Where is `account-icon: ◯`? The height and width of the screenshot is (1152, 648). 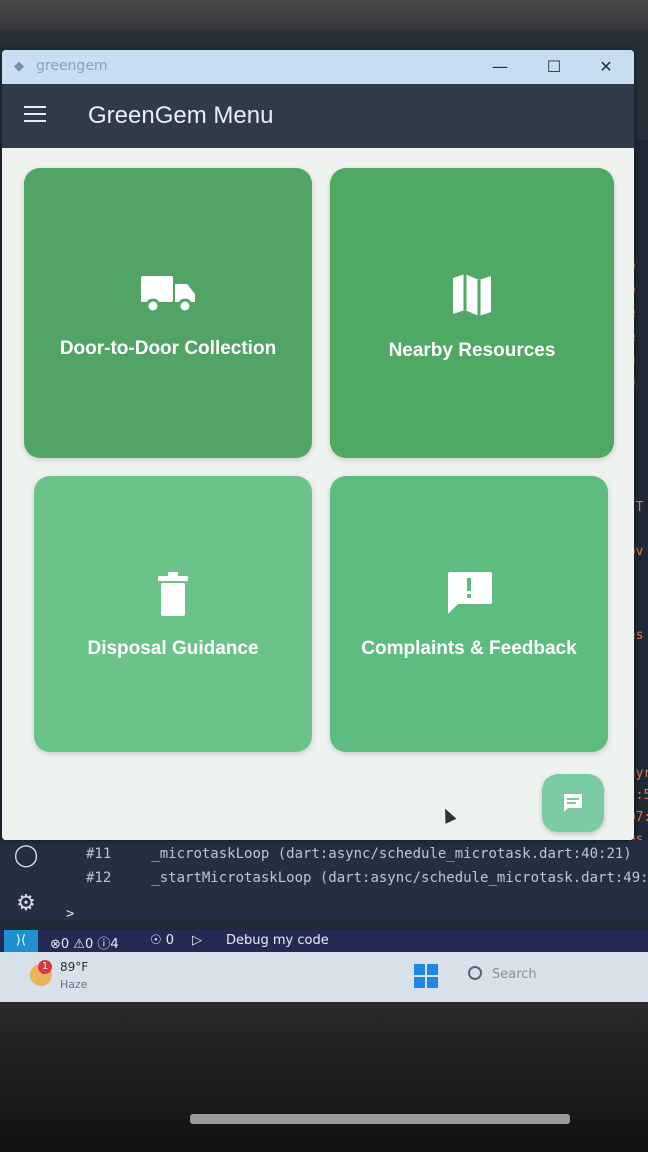 account-icon: ◯ is located at coordinates (26, 856).